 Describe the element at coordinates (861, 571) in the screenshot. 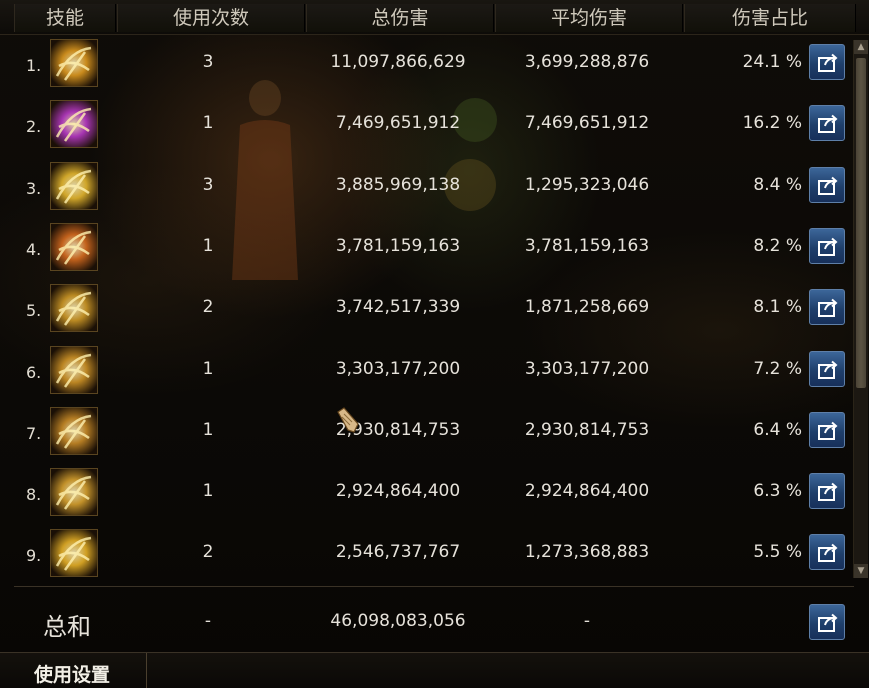

I see `scroll-down-arrow-icon: ▼` at that location.